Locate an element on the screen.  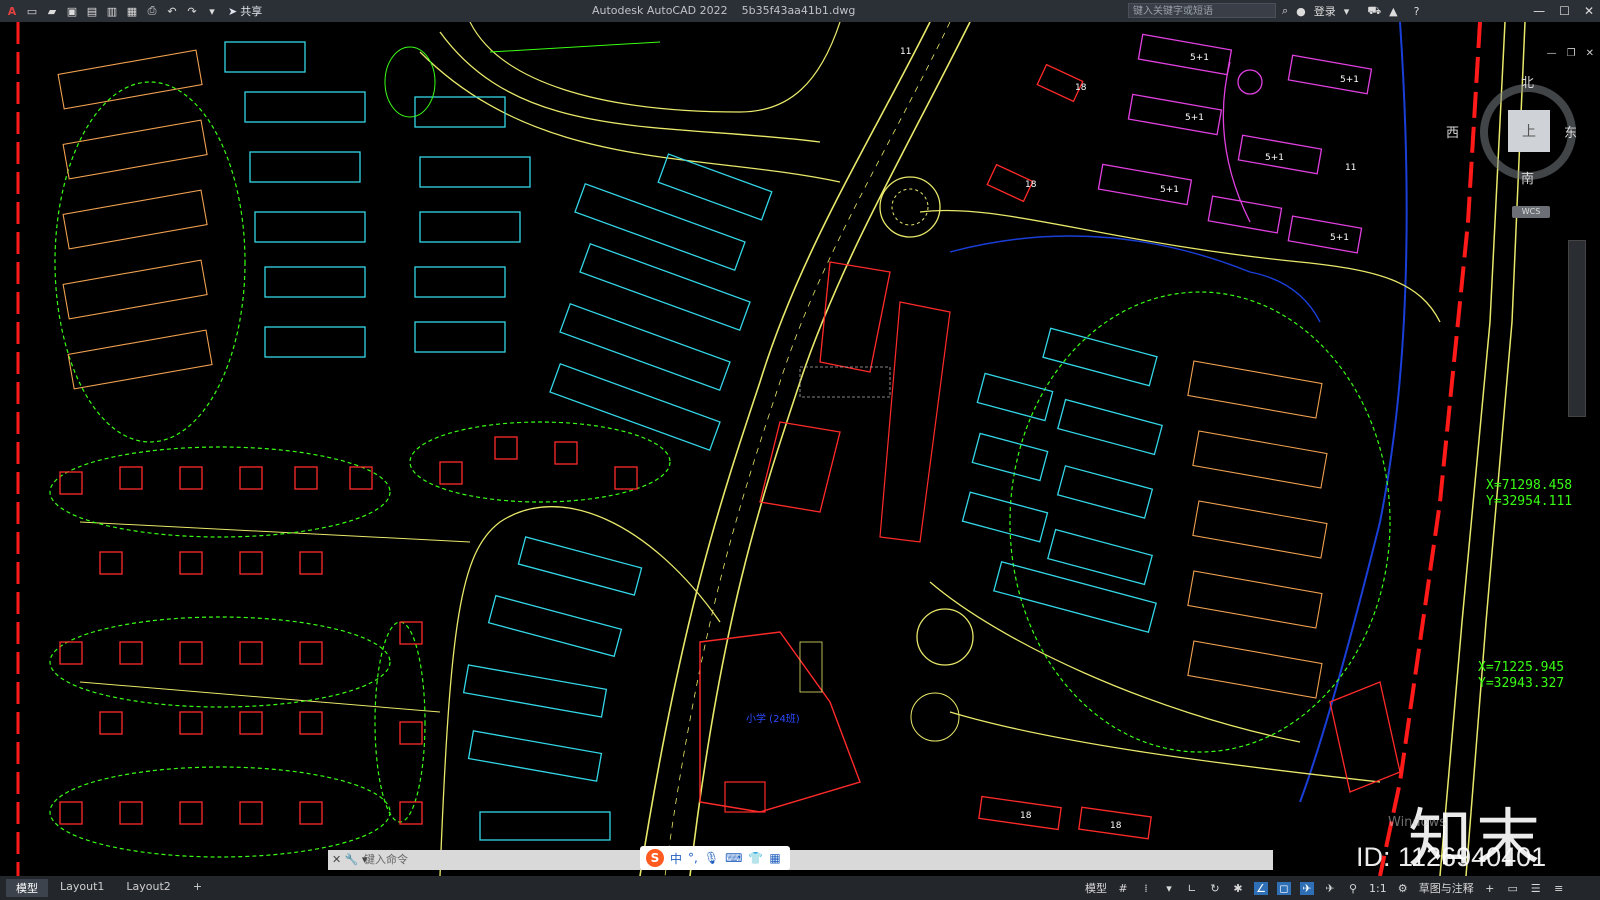
close-icon: ✕ is located at coordinates (1589, 11).